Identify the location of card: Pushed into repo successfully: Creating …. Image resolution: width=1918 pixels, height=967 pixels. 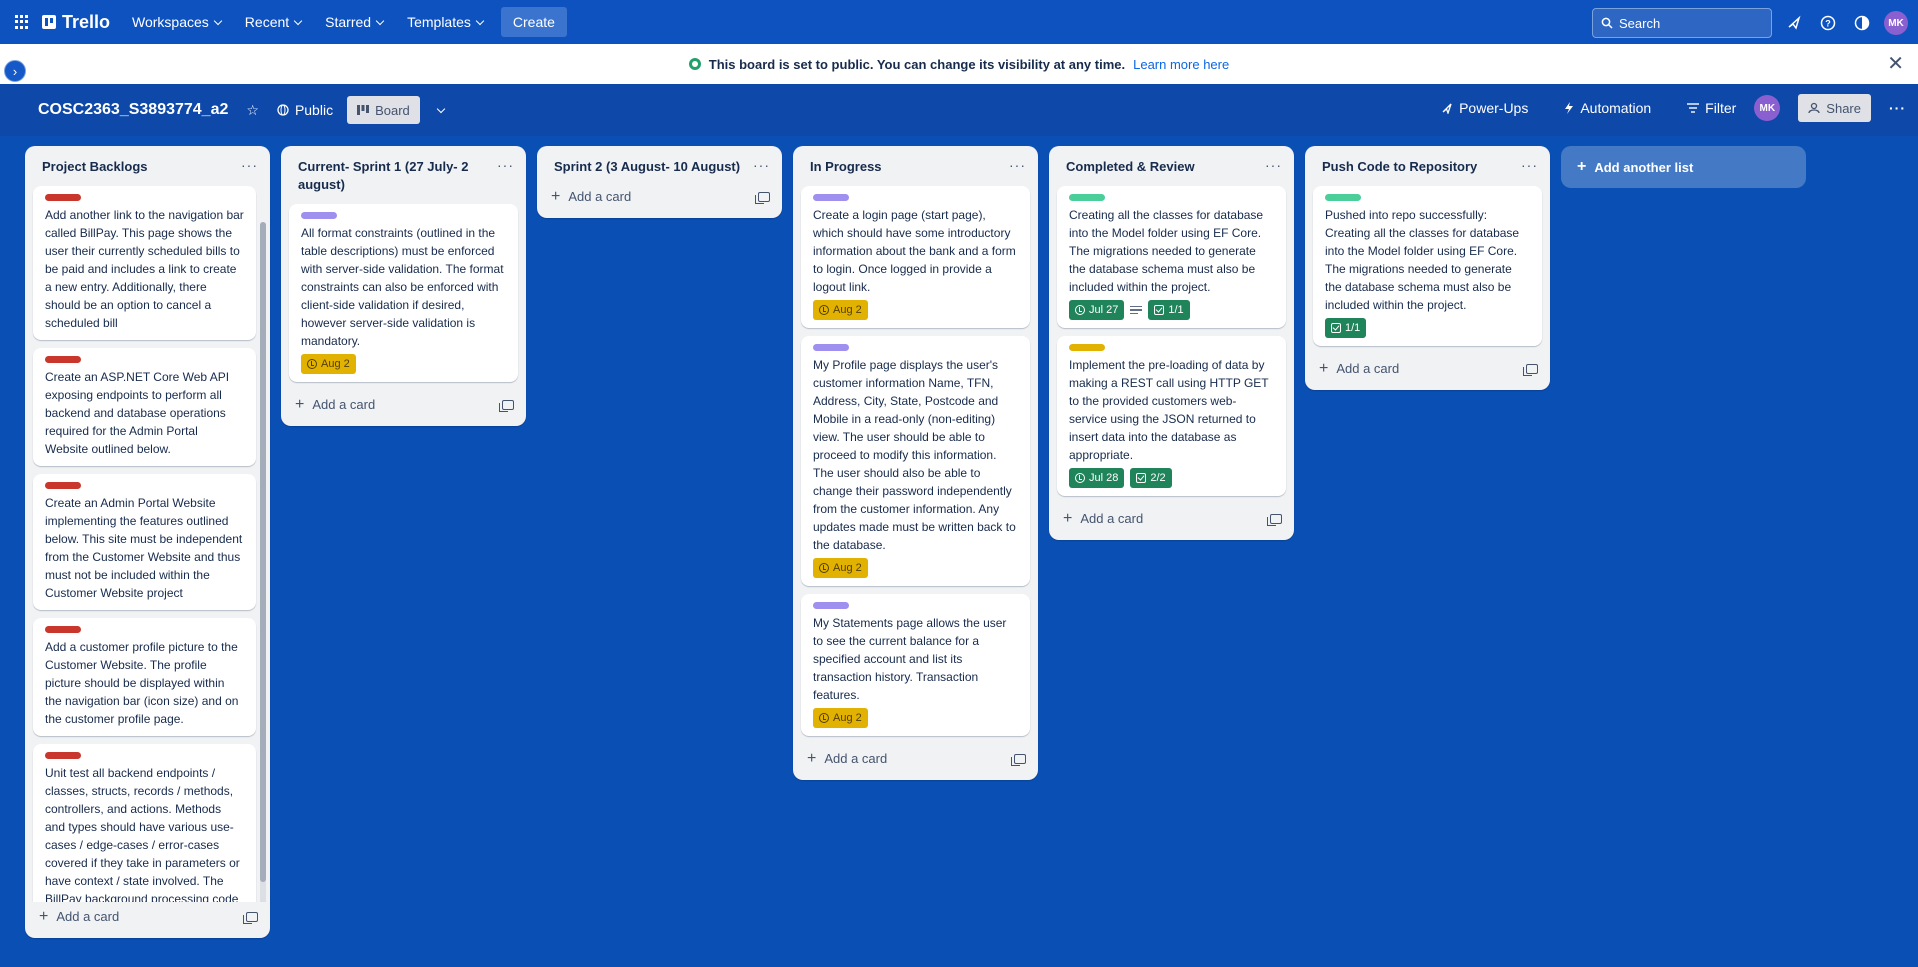
(1427, 266).